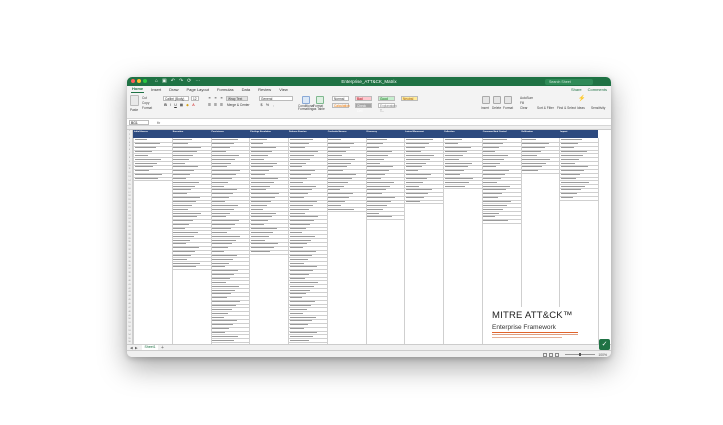 This screenshot has width=723, height=425. I want to click on format-painter-button: Format, so click(147, 108).